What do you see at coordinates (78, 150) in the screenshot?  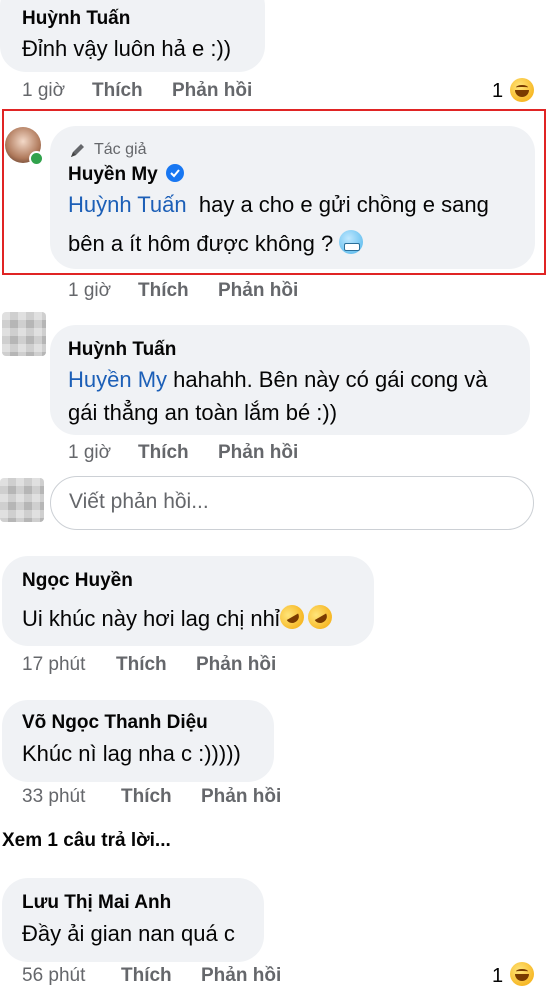 I see `pencil-icon` at bounding box center [78, 150].